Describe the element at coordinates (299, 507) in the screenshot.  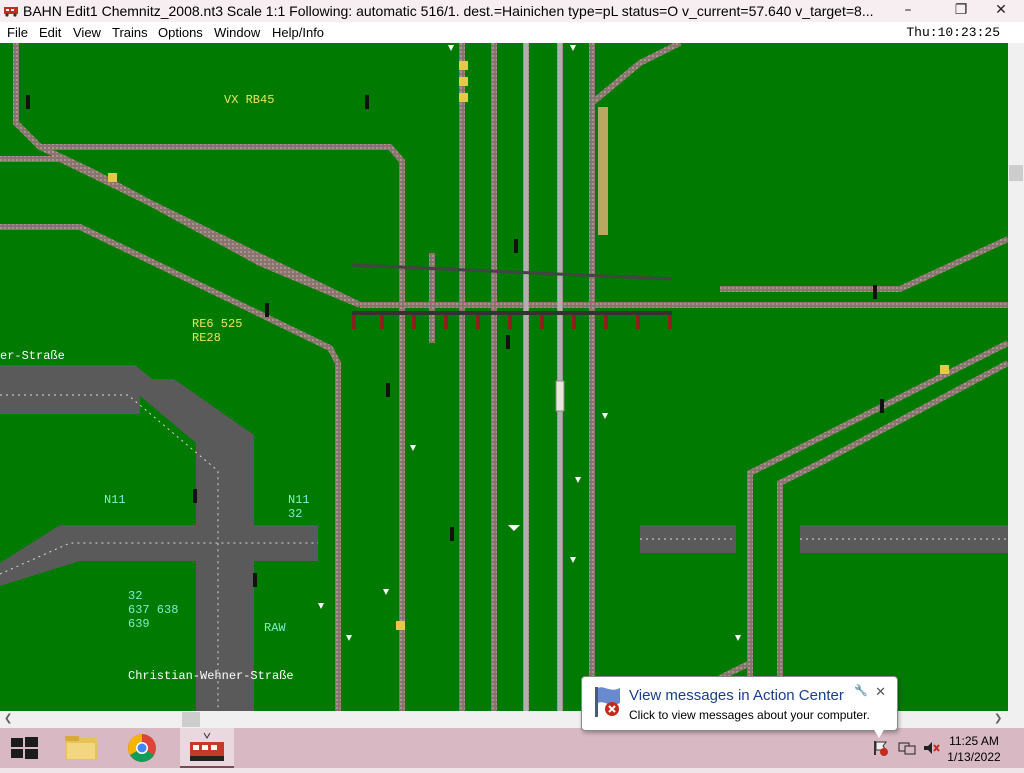
I see `map-label-n11-32: N11 32` at that location.